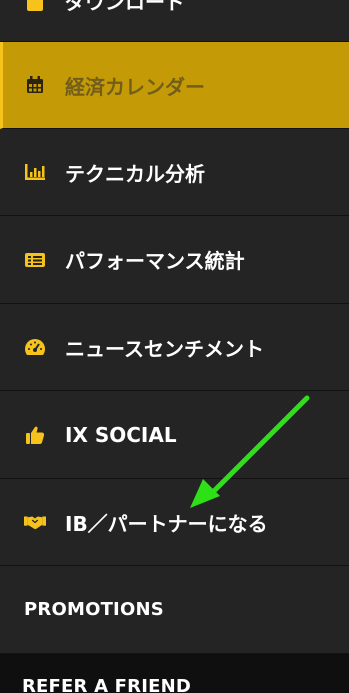 The width and height of the screenshot is (349, 693). I want to click on thumbs-up-icon, so click(35, 435).